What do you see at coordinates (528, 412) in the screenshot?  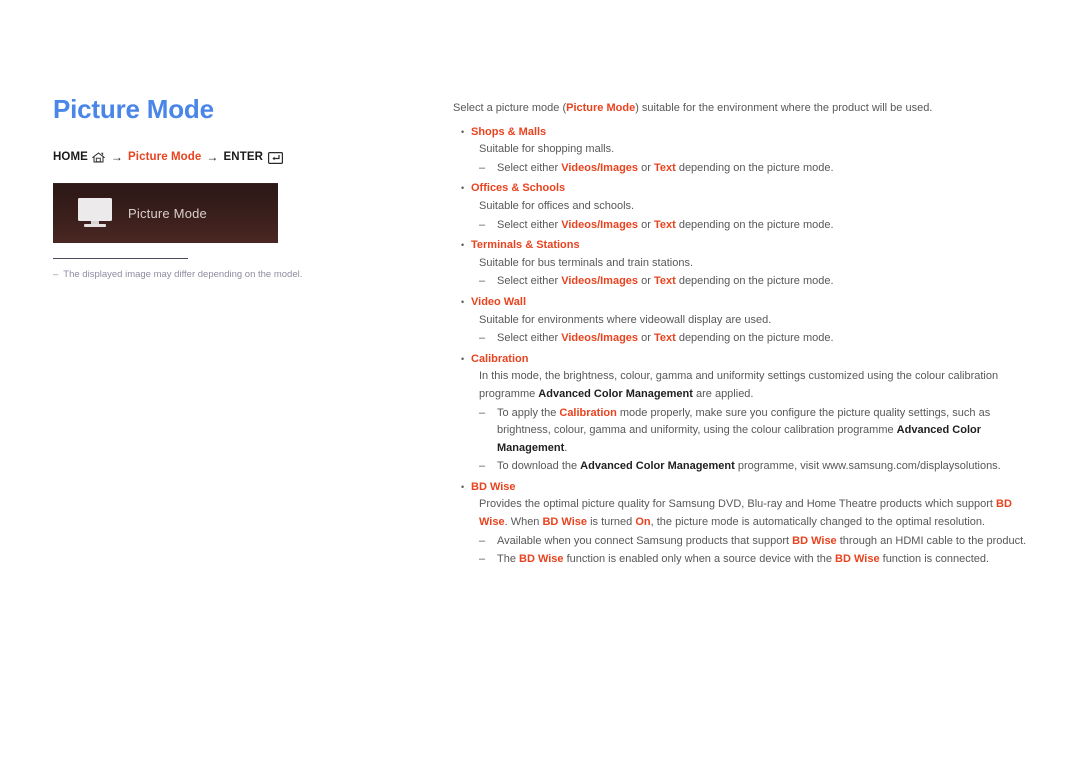 I see `cal-sub1-pre: To apply the` at bounding box center [528, 412].